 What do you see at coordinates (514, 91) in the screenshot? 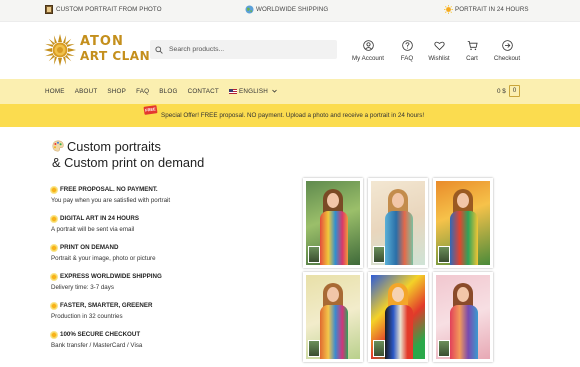
I see `cart-count-badge: 0` at bounding box center [514, 91].